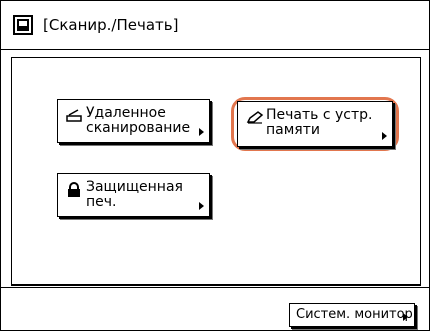 This screenshot has width=430, height=331. I want to click on page-title: [Сканир./Печать], so click(111, 25).